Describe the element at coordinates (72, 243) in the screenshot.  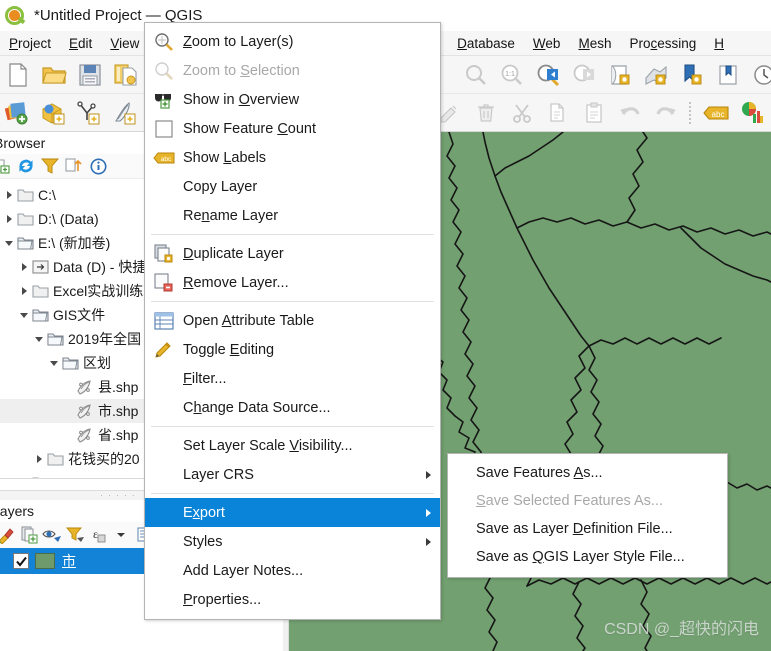
I see `browser-tree-item: E:\ (新加卷)` at that location.